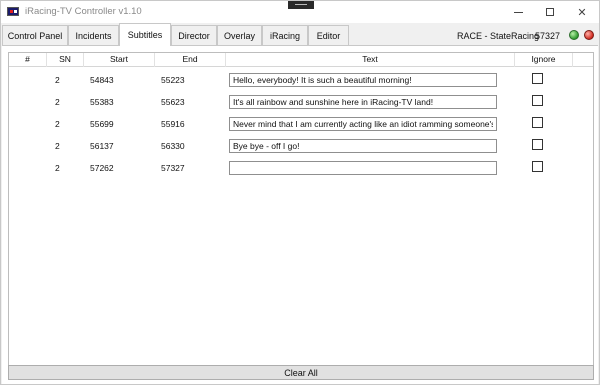 The height and width of the screenshot is (385, 600). I want to click on title-bar: iRacing-TV Controller v1.10 ✕, so click(300, 12).